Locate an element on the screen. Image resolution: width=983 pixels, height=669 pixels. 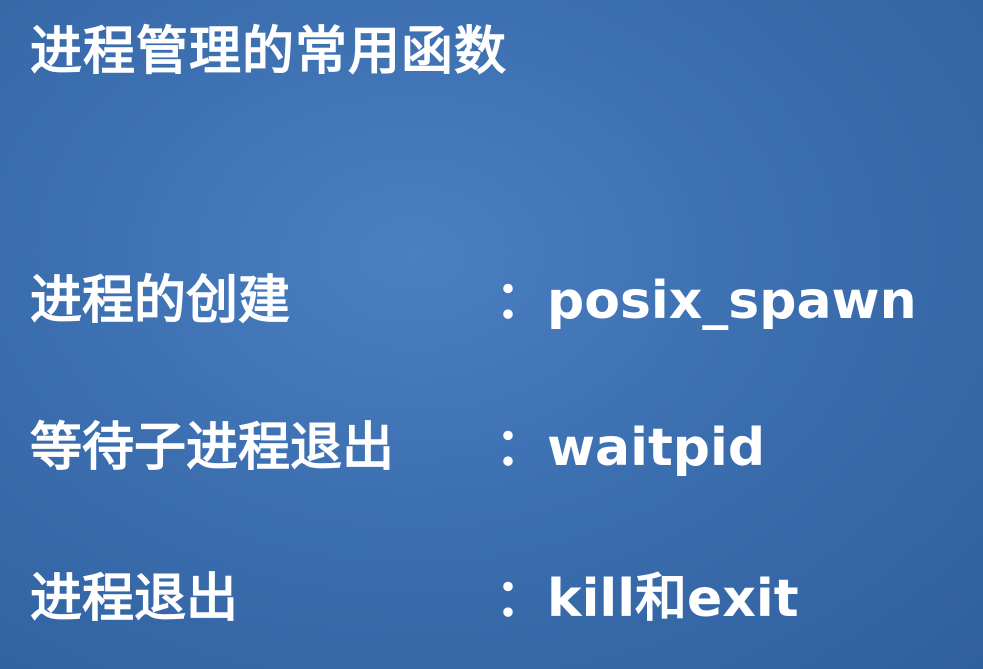
item-function: ：waitpid is located at coordinates (630, 448).